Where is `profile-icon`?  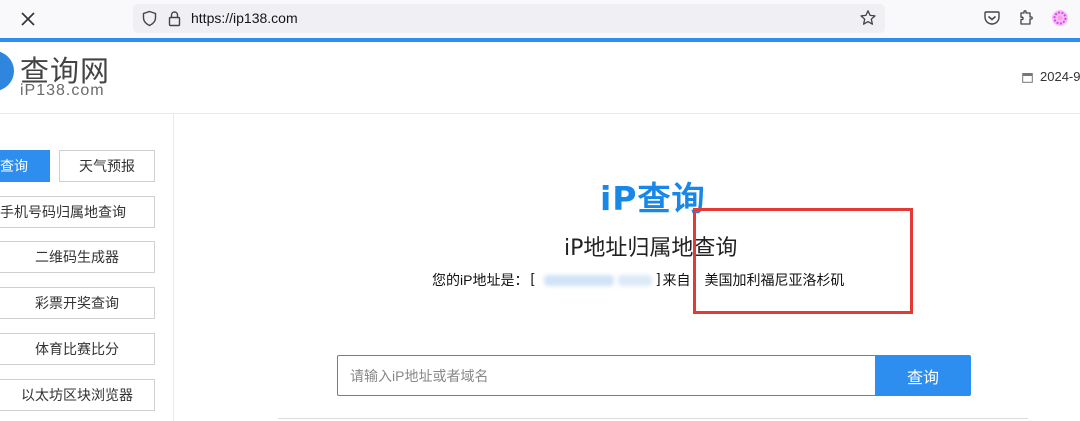
profile-icon is located at coordinates (1060, 18).